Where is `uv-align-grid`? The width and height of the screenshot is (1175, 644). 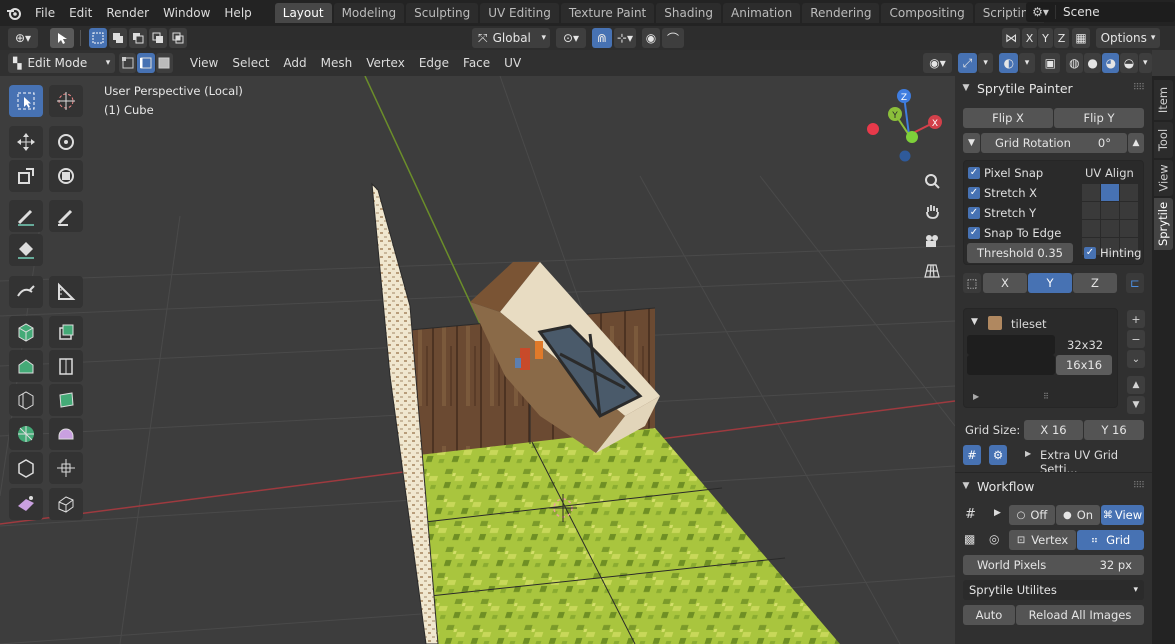 uv-align-grid is located at coordinates (1110, 219).